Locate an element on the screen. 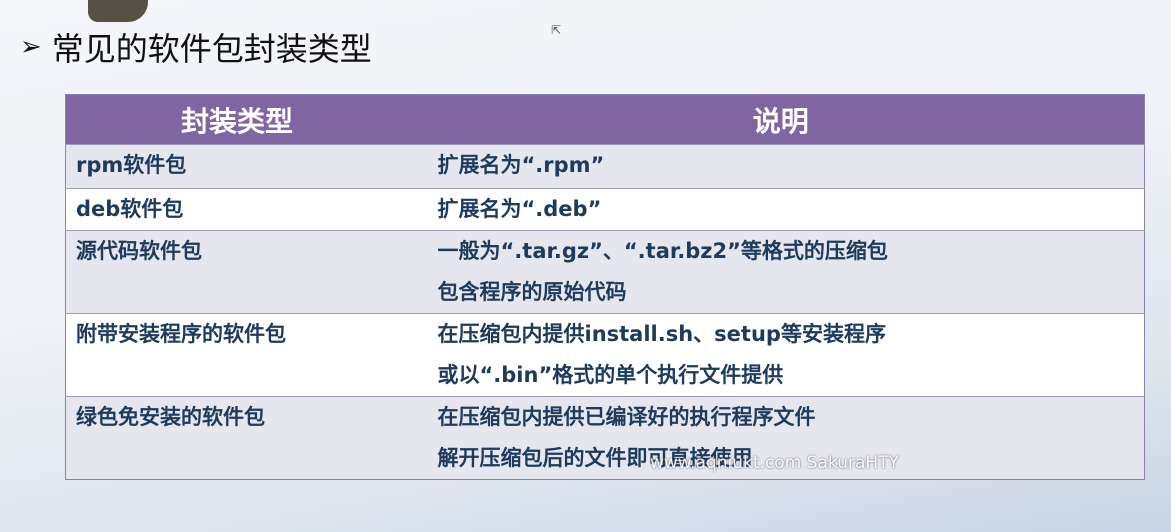  watermark: www.aqniukt.com SakuraHTY is located at coordinates (774, 463).